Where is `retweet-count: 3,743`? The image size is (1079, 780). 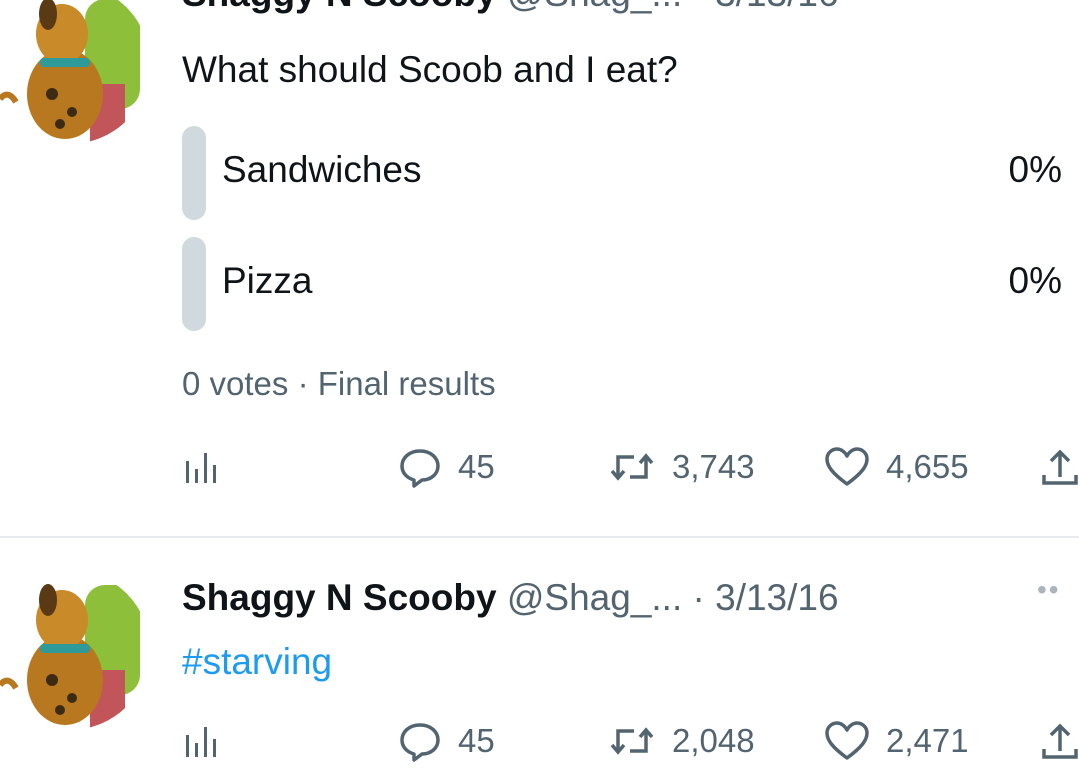 retweet-count: 3,743 is located at coordinates (713, 466).